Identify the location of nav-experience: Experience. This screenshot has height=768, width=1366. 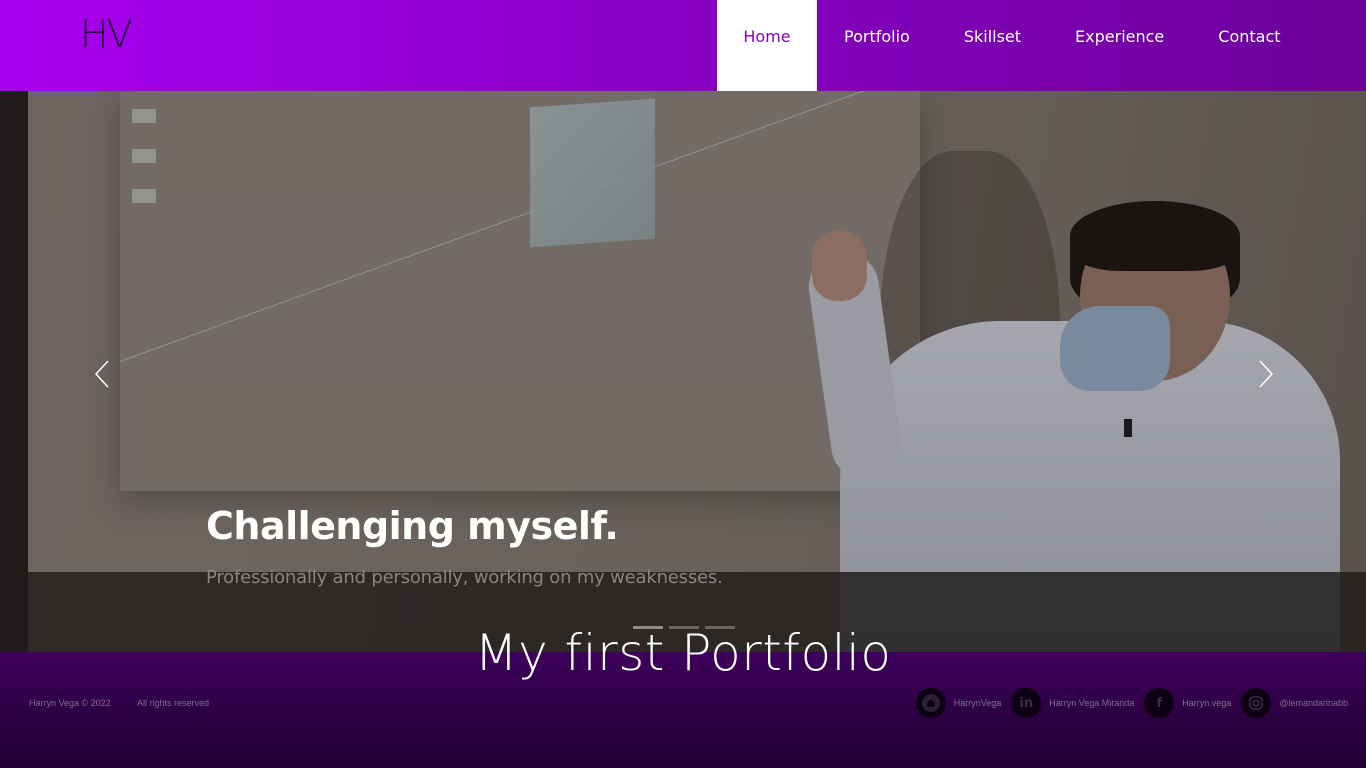
(1119, 45).